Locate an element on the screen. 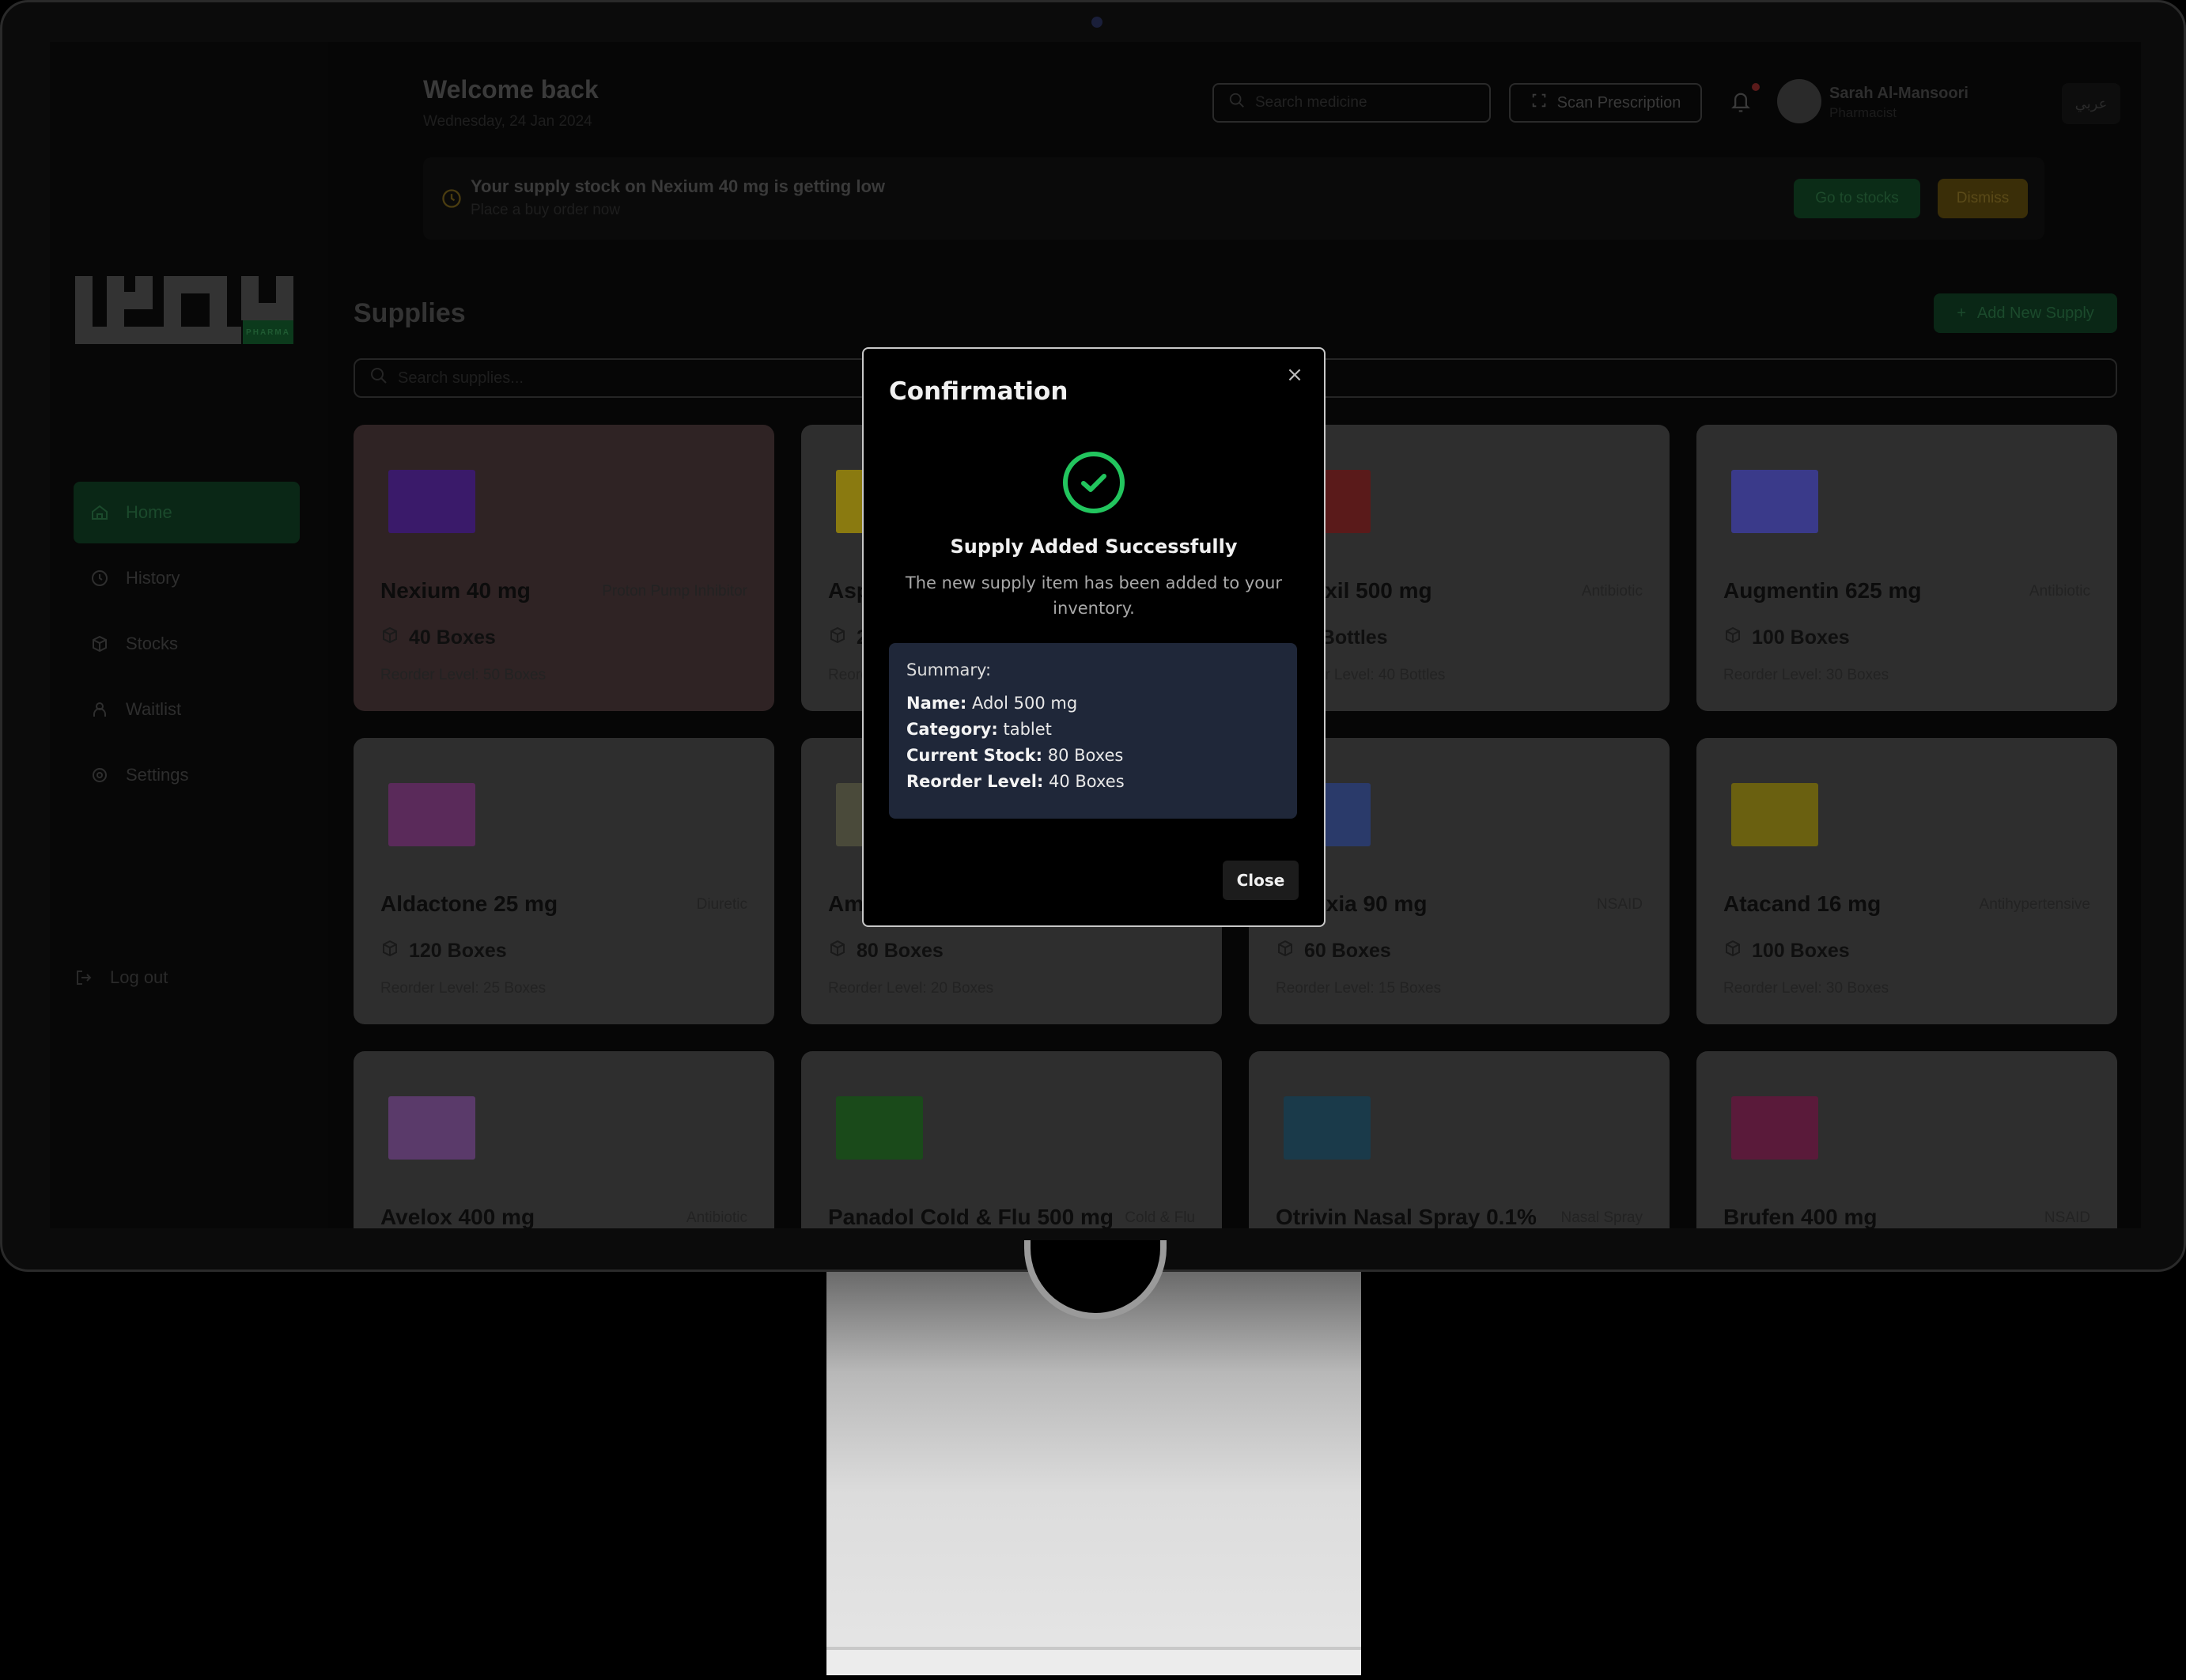 The width and height of the screenshot is (2186, 1680). medicine-search-input: Search medicine is located at coordinates (1351, 103).